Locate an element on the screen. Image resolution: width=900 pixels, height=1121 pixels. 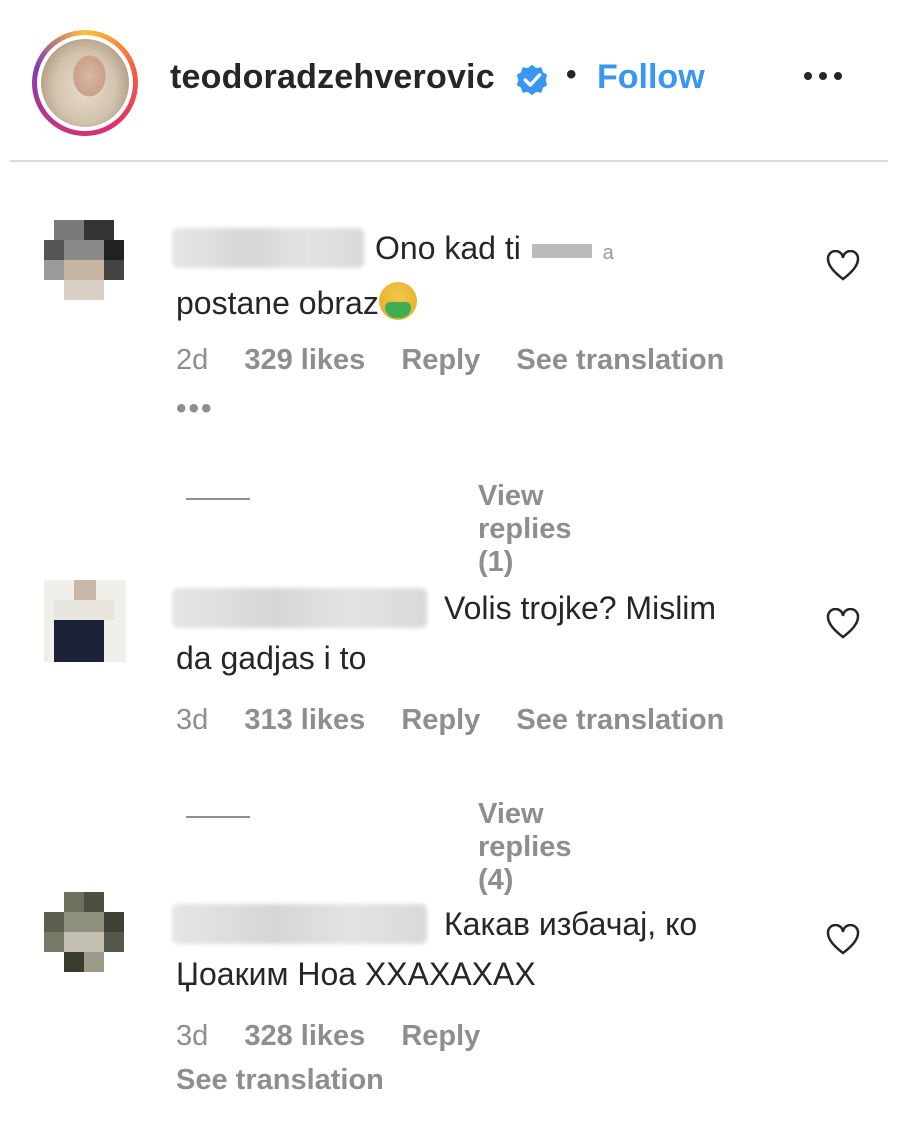
header-divider is located at coordinates (449, 161).